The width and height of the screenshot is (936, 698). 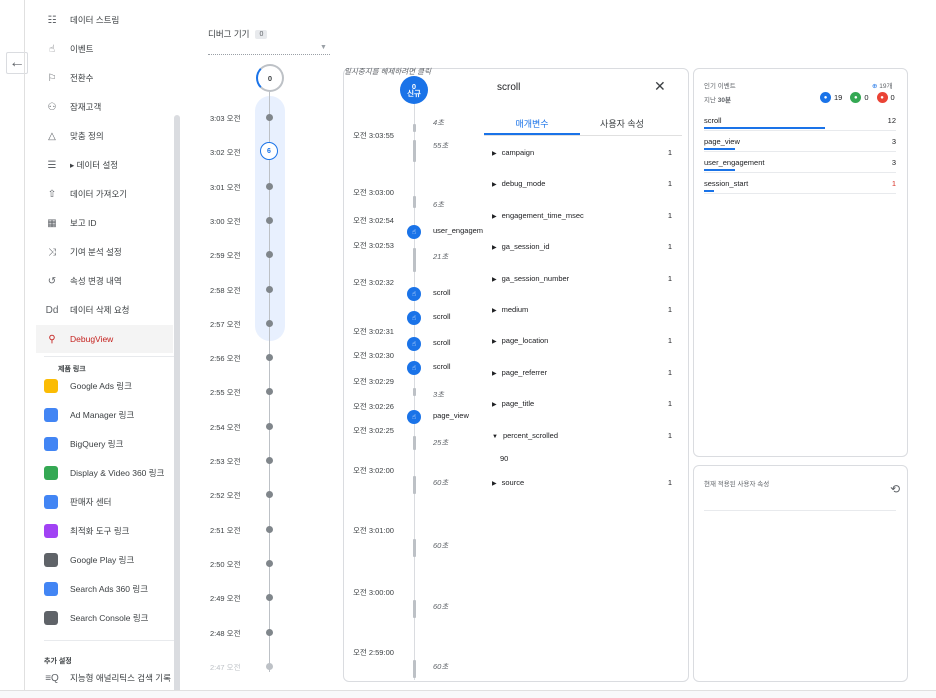 What do you see at coordinates (69, 78) in the screenshot?
I see `sidebar-item: ⚐ 전환수` at bounding box center [69, 78].